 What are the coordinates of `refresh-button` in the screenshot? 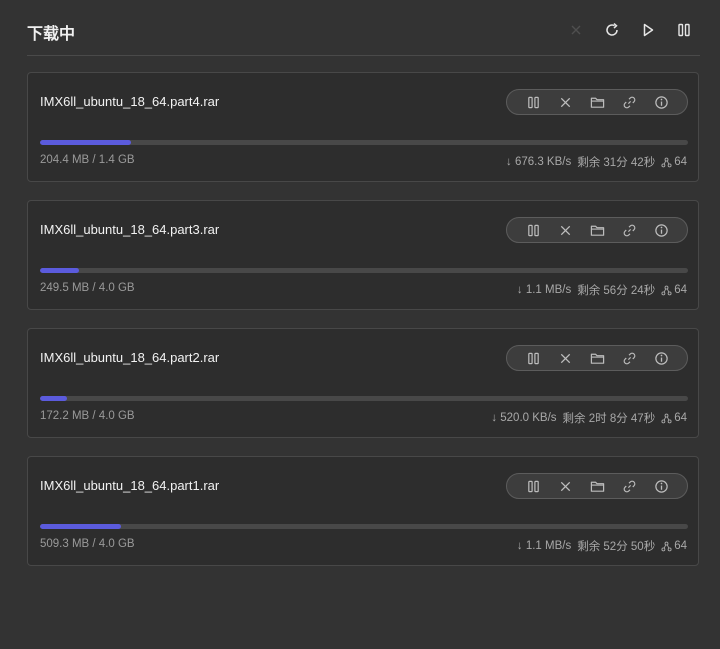 It's located at (612, 30).